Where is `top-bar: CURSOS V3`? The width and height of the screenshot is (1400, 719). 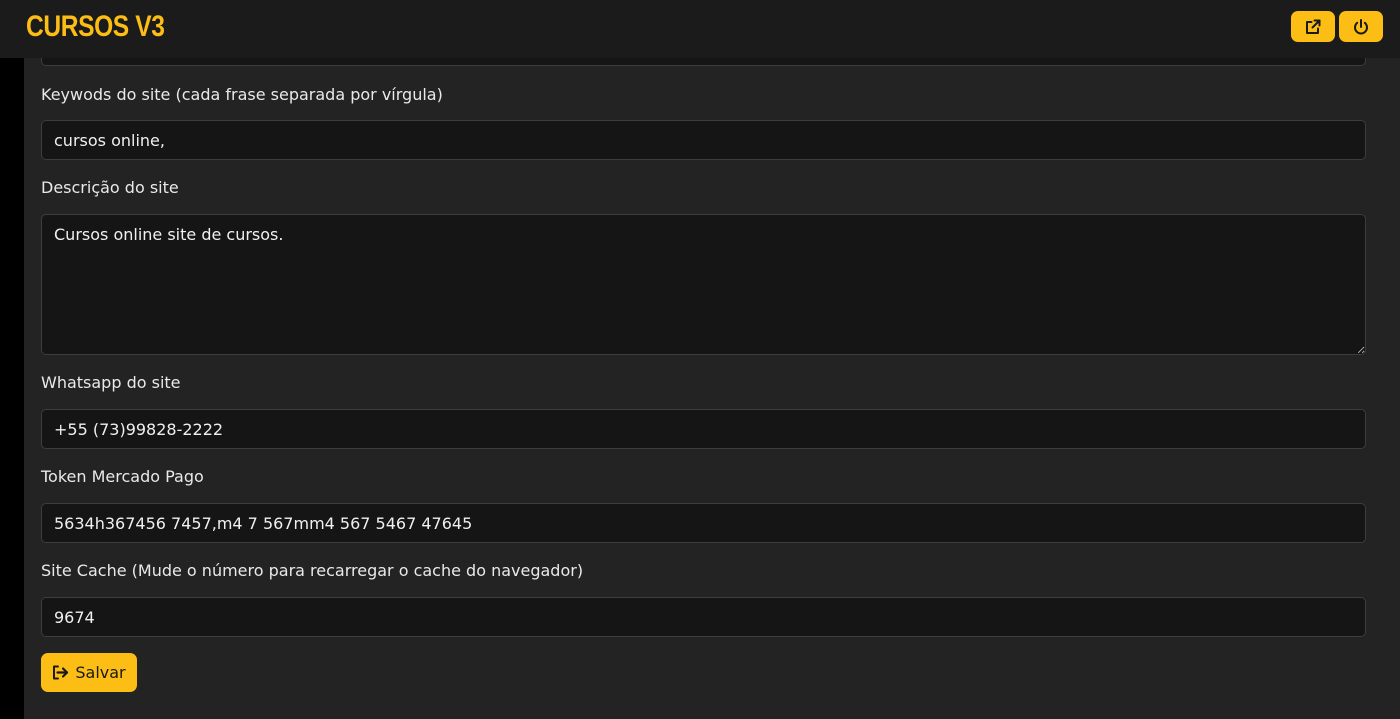
top-bar: CURSOS V3 is located at coordinates (700, 29).